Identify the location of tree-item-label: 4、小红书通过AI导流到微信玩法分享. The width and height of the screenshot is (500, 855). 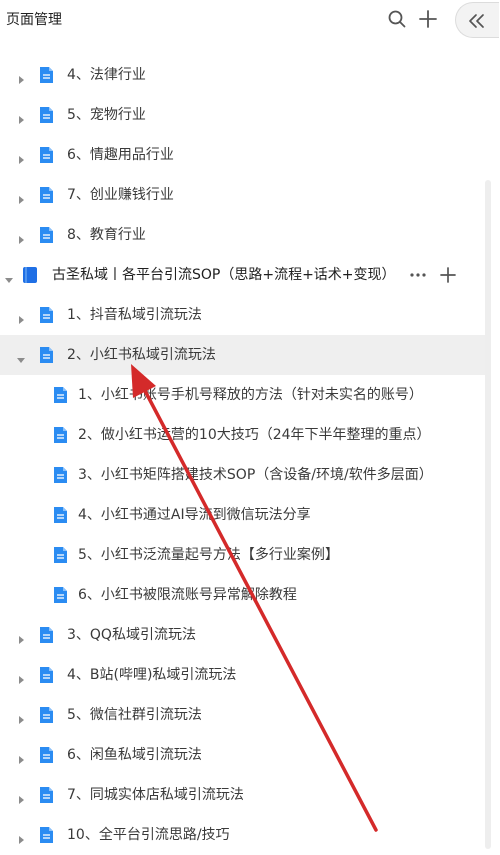
(194, 515).